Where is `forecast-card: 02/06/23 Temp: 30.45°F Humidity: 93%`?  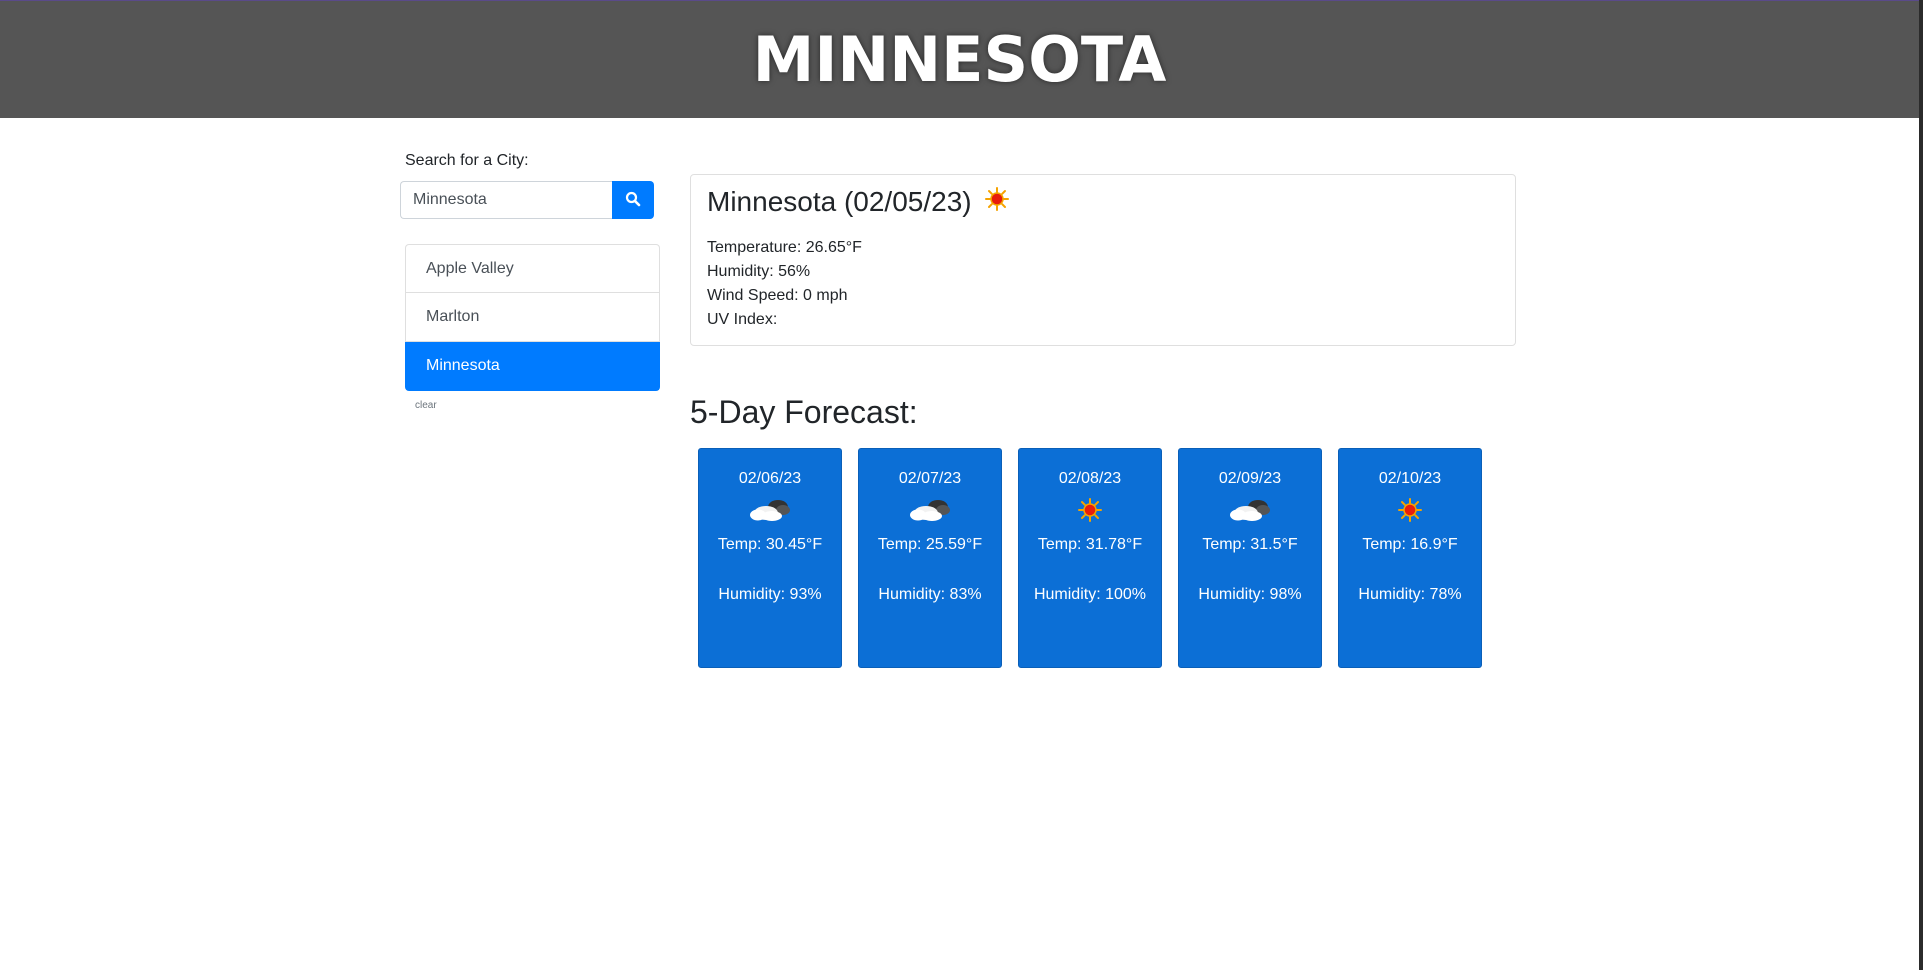
forecast-card: 02/06/23 Temp: 30.45°F Humidity: 93% is located at coordinates (770, 558).